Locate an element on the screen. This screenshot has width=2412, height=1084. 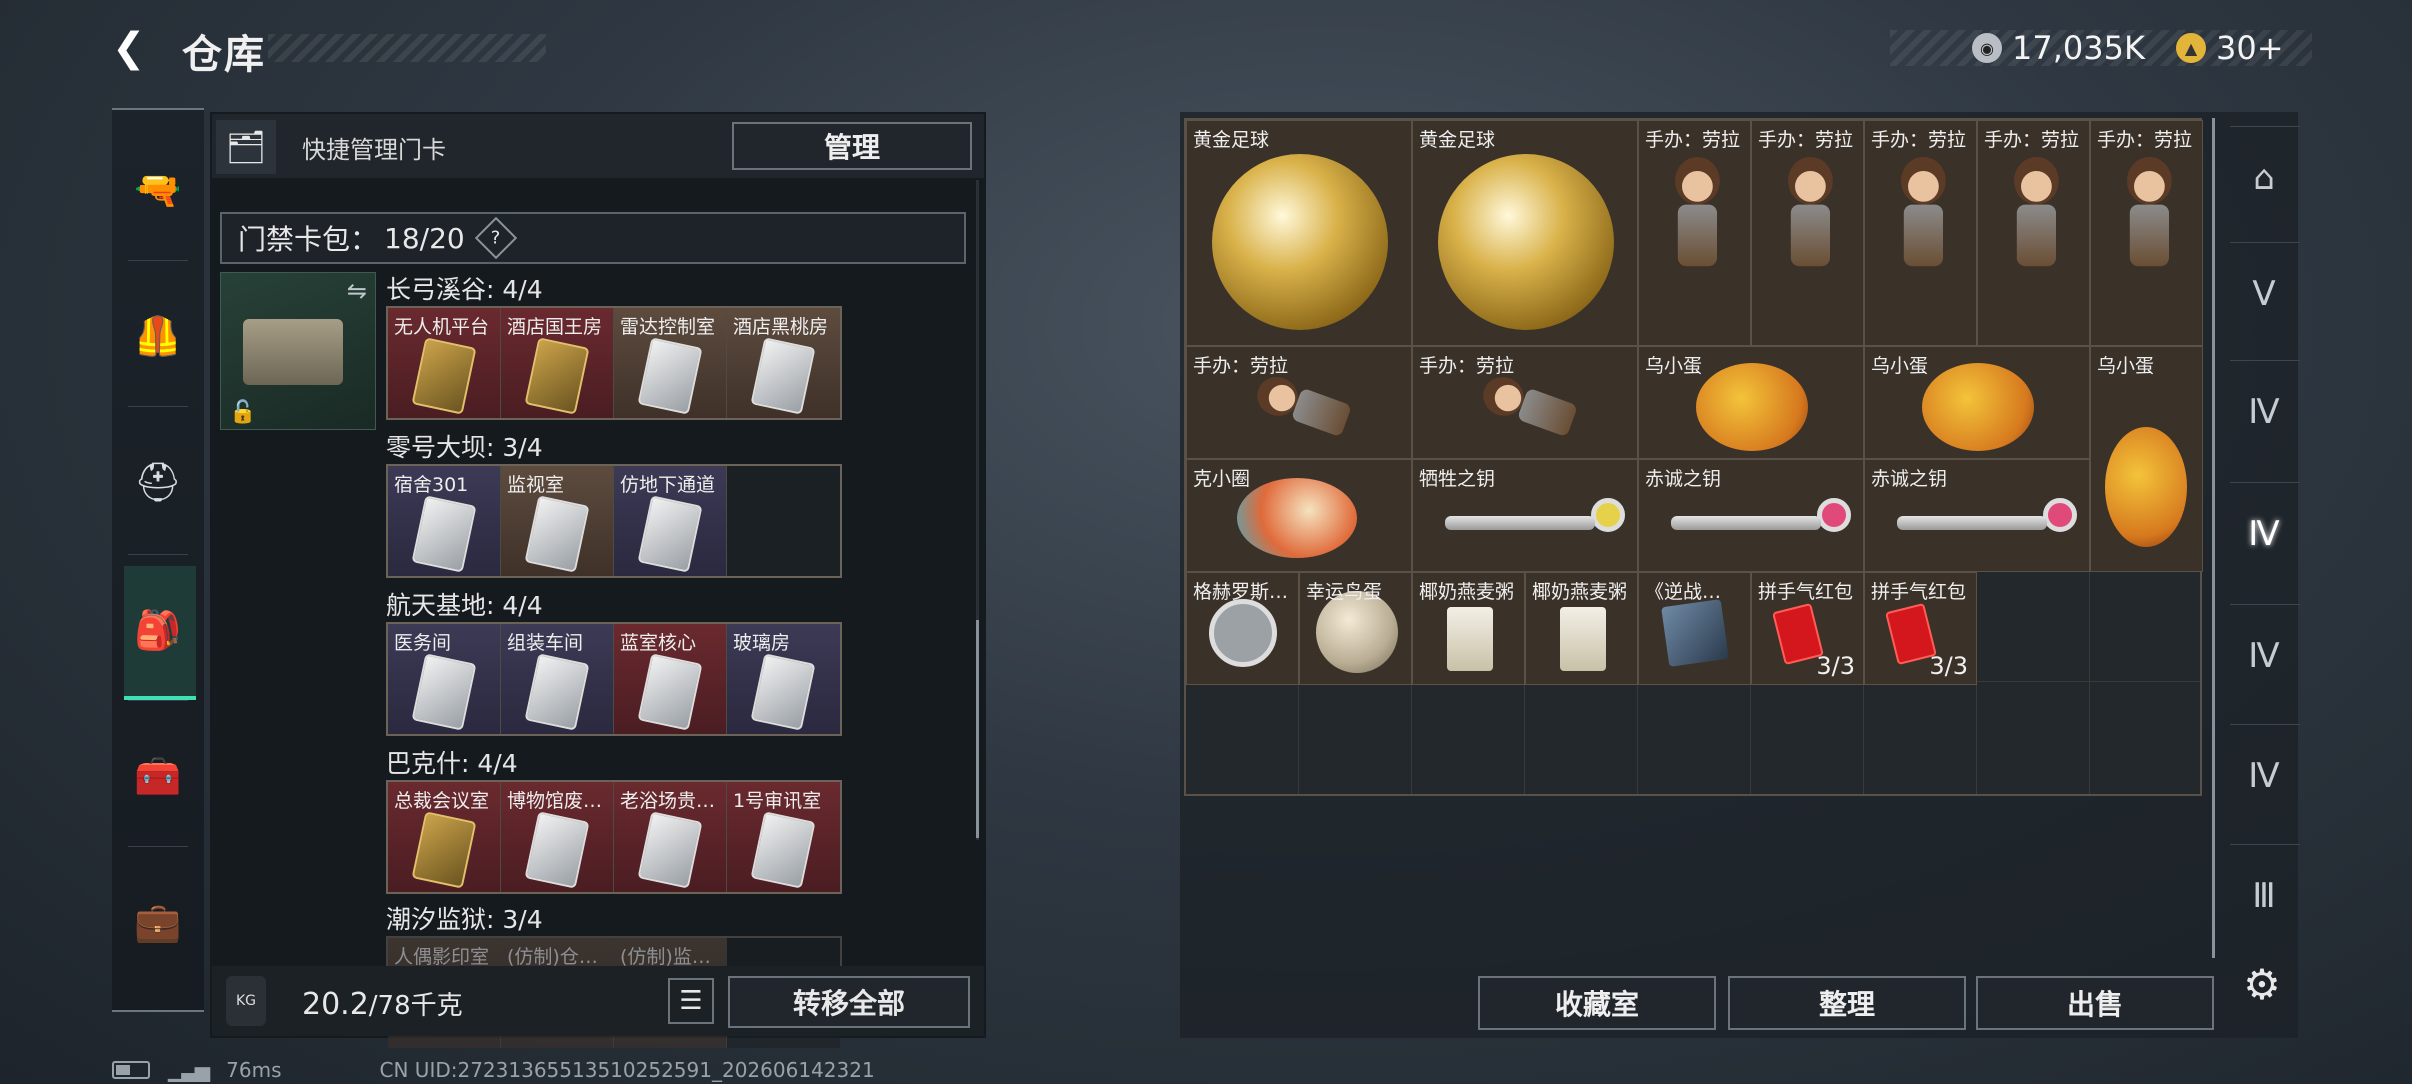
stash-item: 牺牲之钥 is located at coordinates (1525, 515).